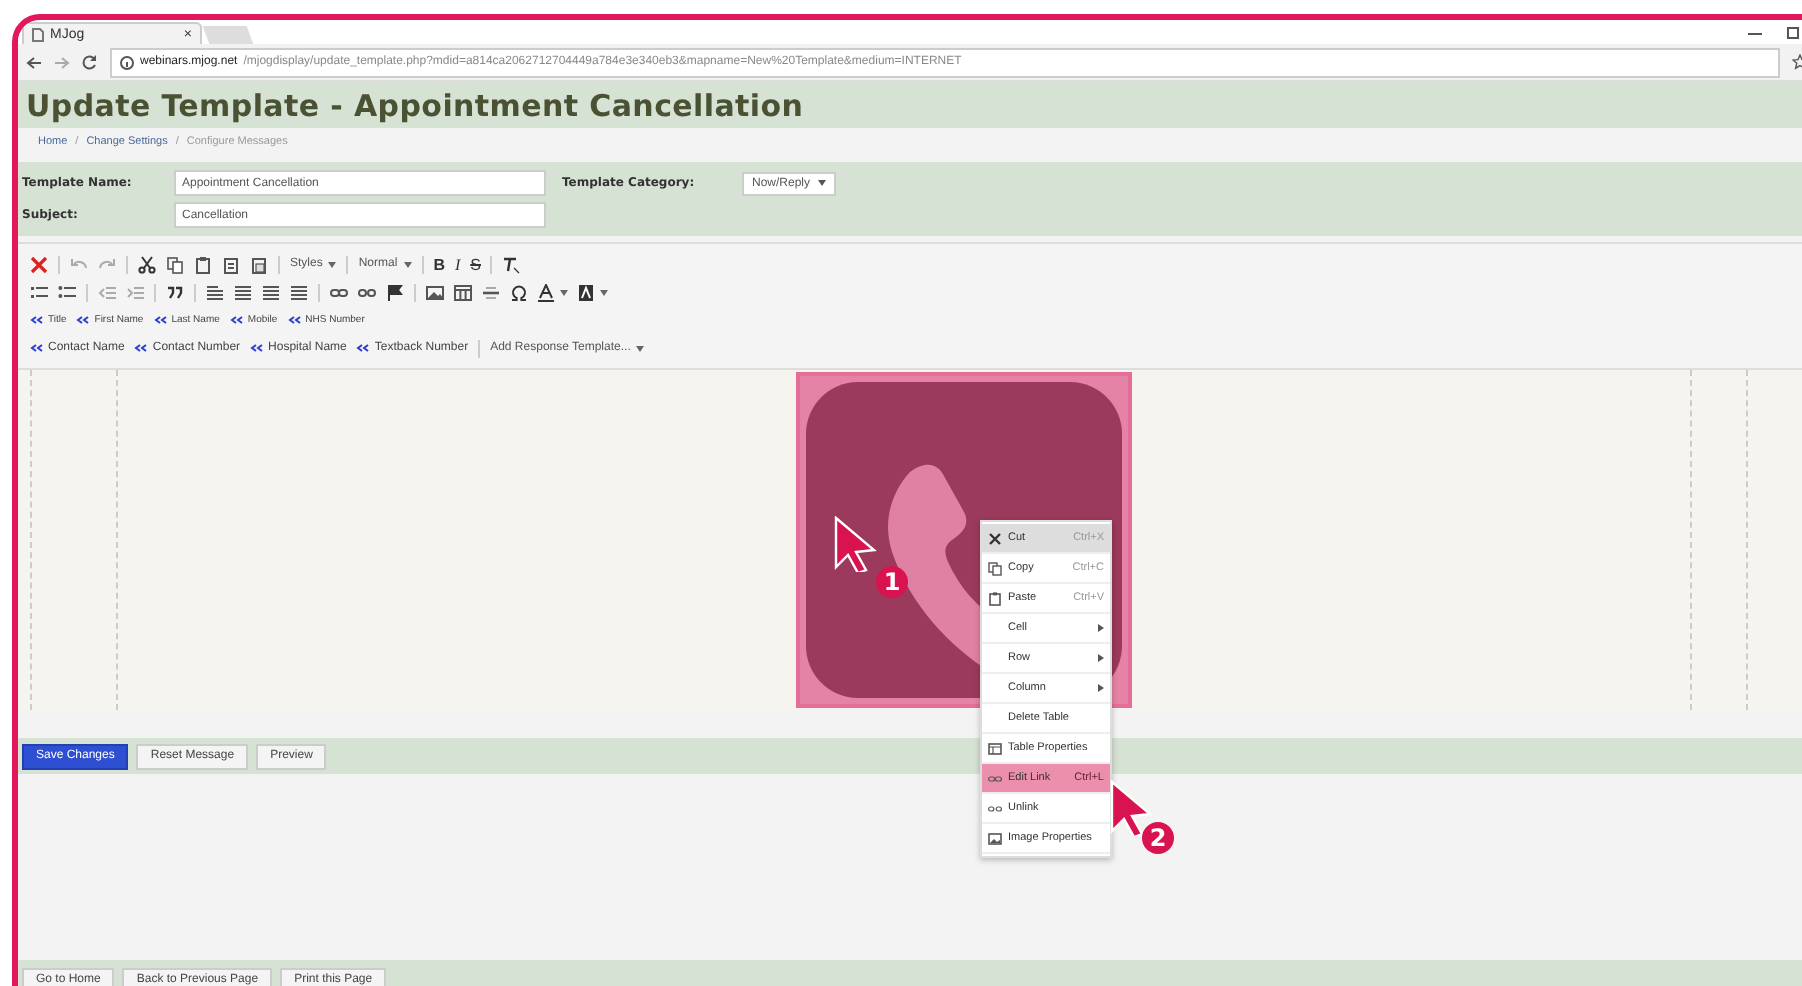  What do you see at coordinates (67, 292) in the screenshot?
I see `bullet-list-icon` at bounding box center [67, 292].